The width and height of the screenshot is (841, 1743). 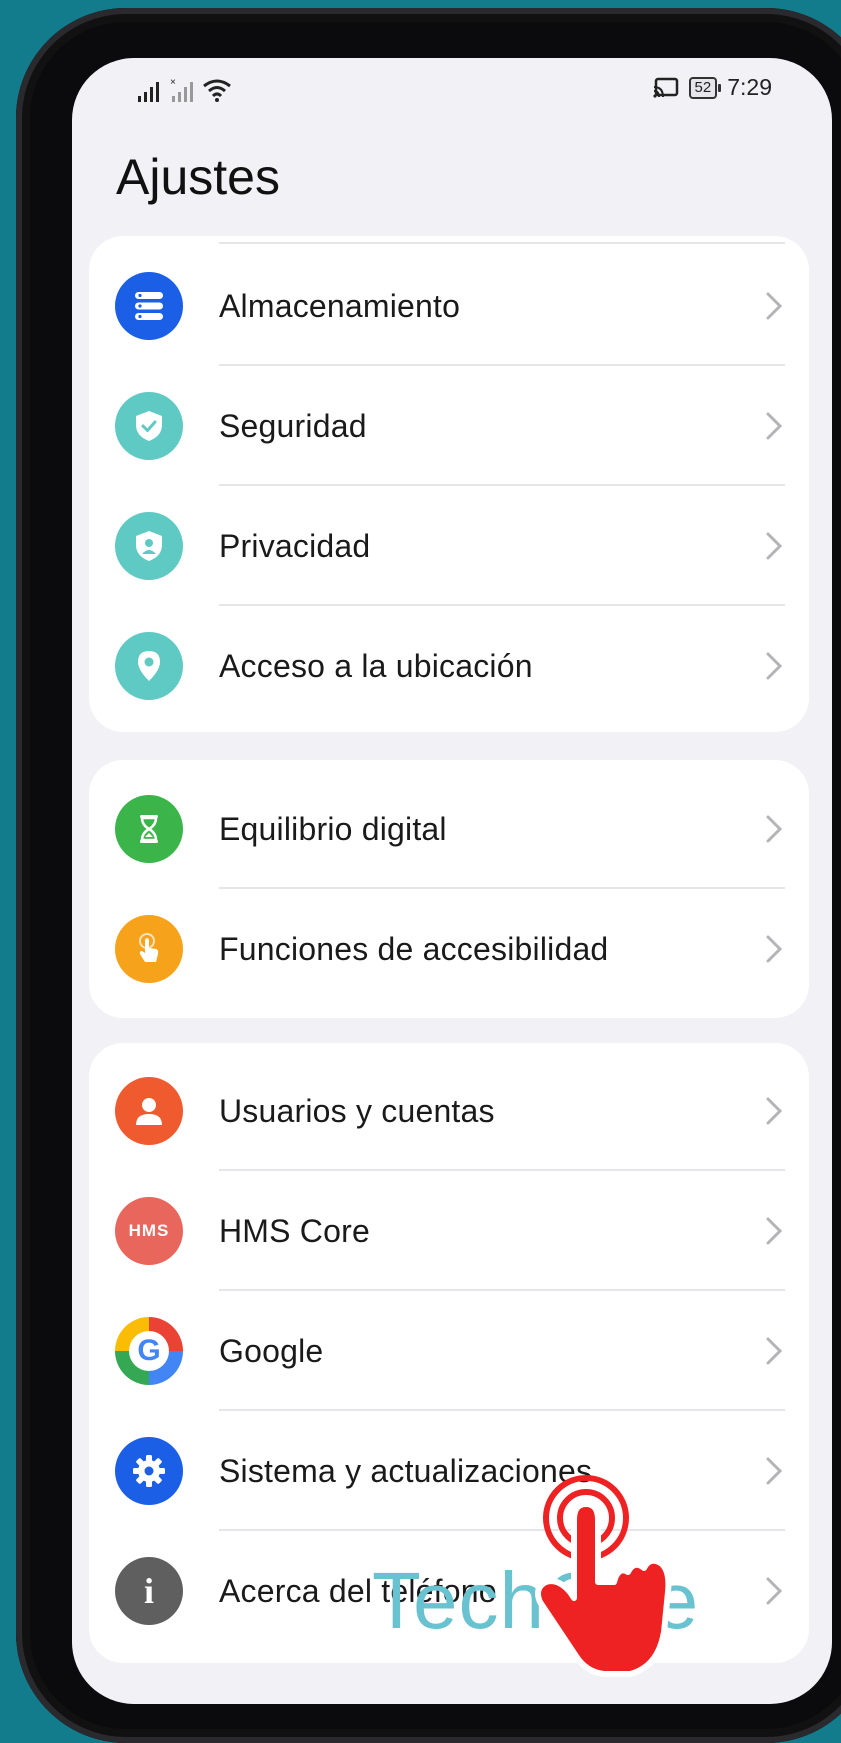 I want to click on settings-item-label: Almacenamiento, so click(x=340, y=306).